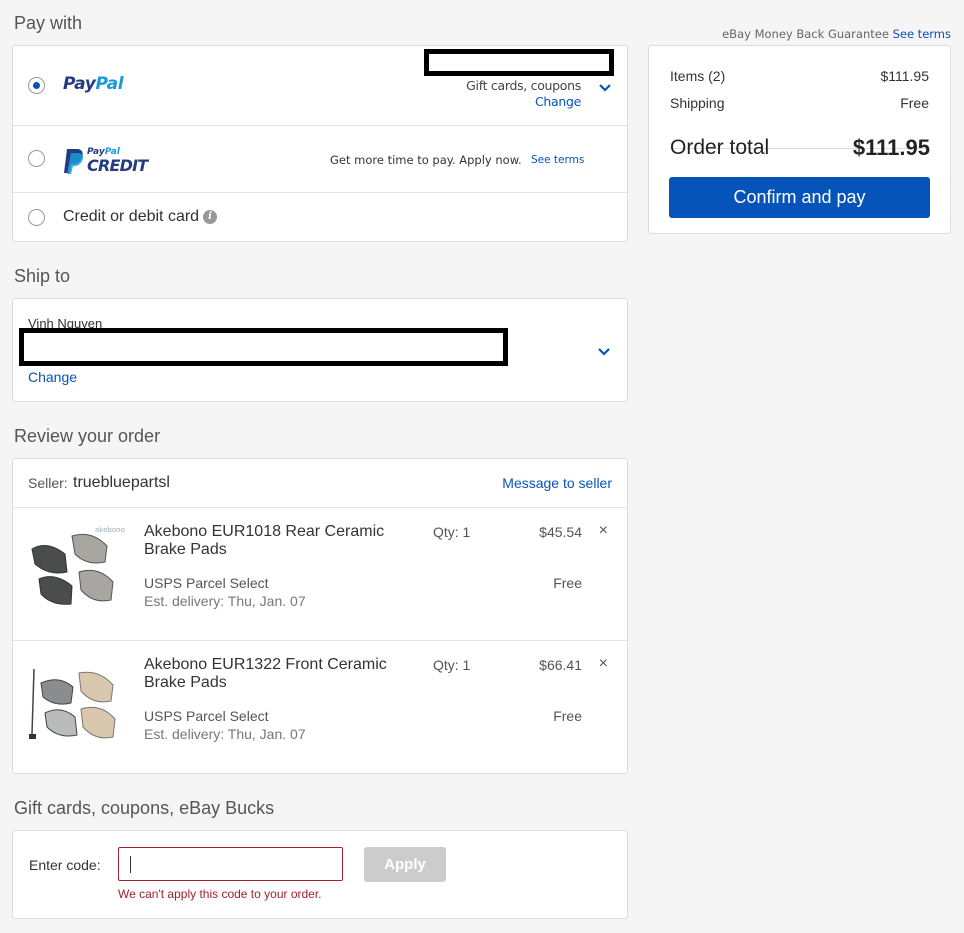 The height and width of the screenshot is (933, 964). Describe the element at coordinates (77, 704) in the screenshot. I see `item-image` at that location.